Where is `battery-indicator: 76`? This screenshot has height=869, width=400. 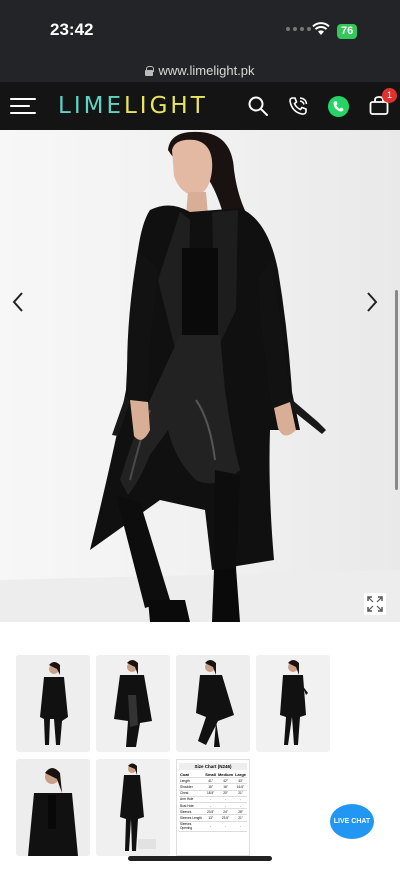
battery-indicator: 76 is located at coordinates (347, 31).